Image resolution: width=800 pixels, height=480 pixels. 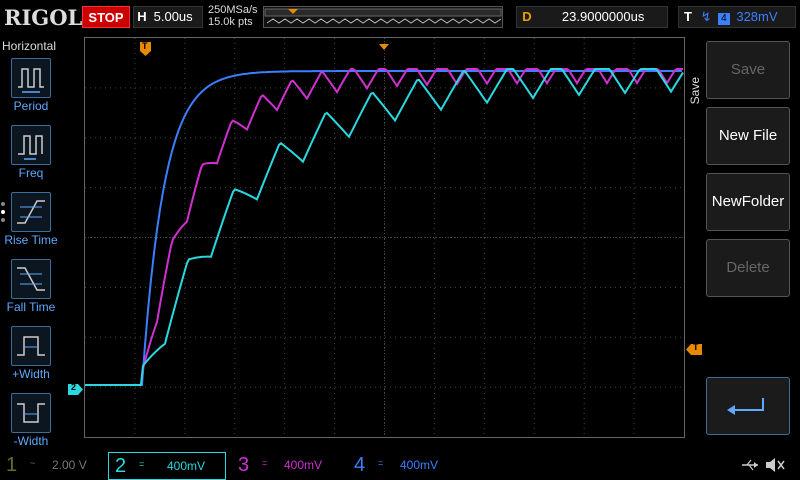 I want to click on ch4-scale: 400mV, so click(x=419, y=465).